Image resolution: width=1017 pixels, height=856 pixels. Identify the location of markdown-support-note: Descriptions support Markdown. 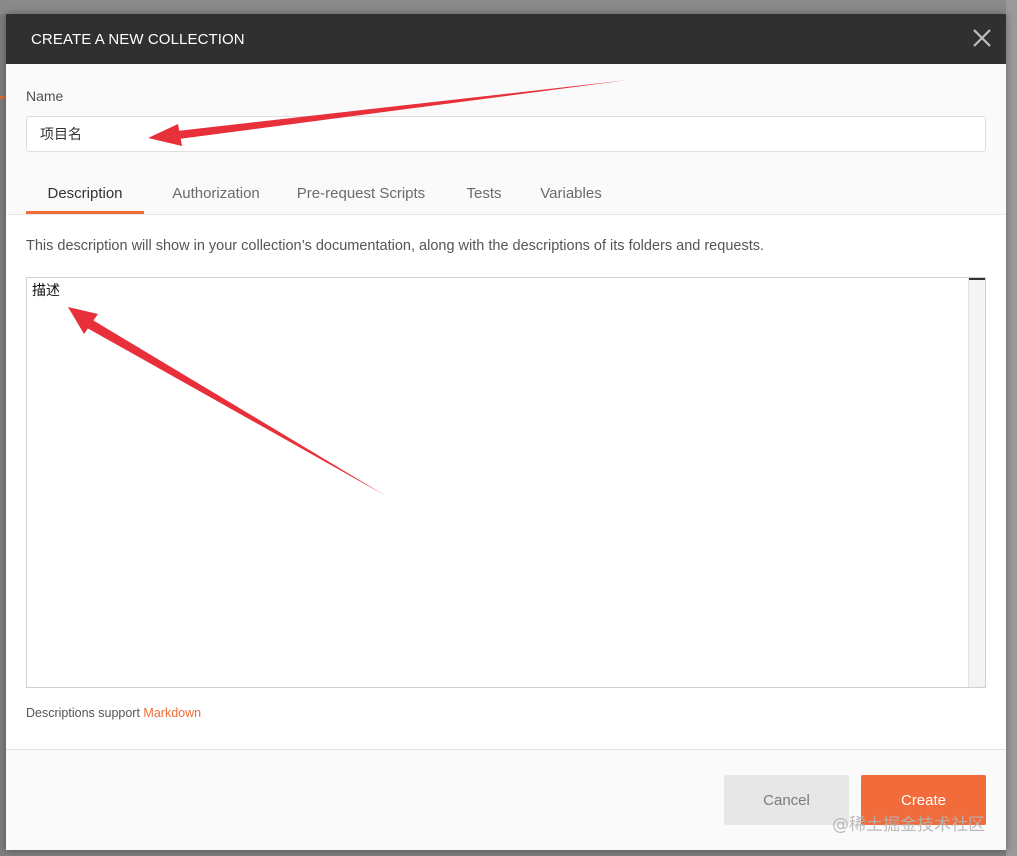
(113, 713).